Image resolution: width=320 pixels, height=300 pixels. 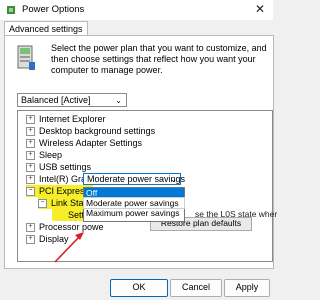 What do you see at coordinates (134, 193) in the screenshot?
I see `option-off: Off` at bounding box center [134, 193].